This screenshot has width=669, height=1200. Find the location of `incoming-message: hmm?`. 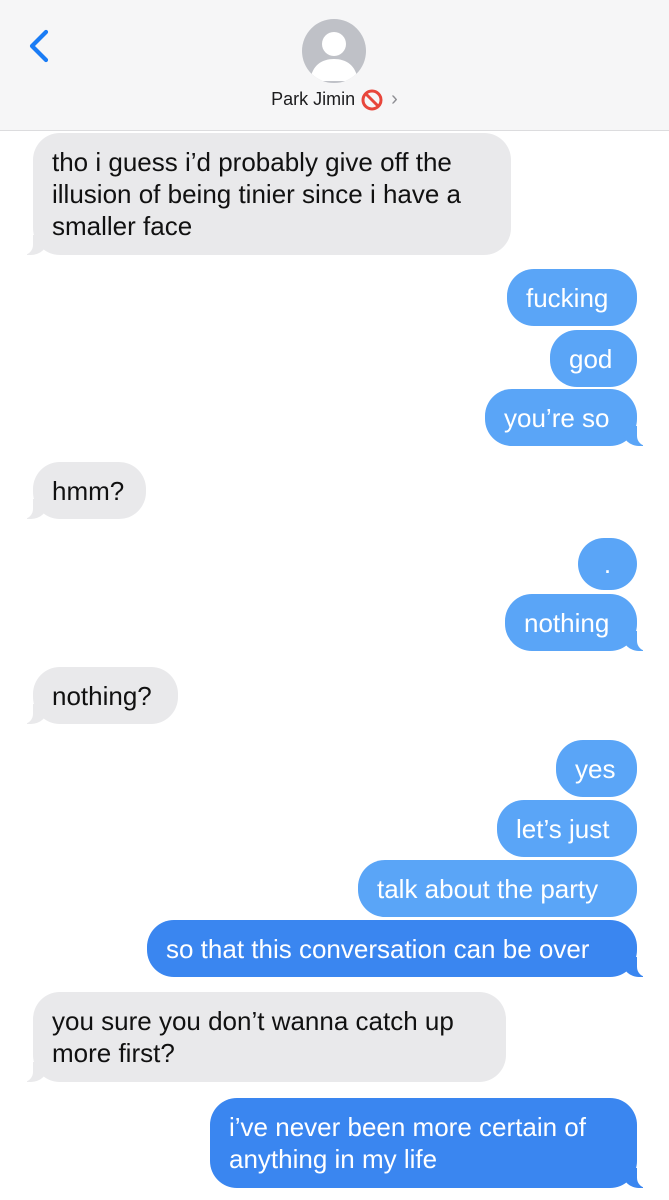

incoming-message: hmm? is located at coordinates (84, 490).